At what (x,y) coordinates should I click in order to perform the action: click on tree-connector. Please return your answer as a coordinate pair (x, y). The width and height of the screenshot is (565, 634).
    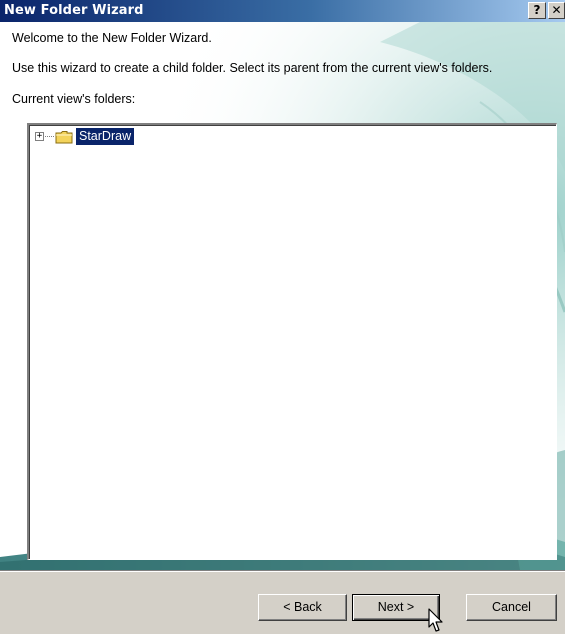
    Looking at the image, I should click on (49, 136).